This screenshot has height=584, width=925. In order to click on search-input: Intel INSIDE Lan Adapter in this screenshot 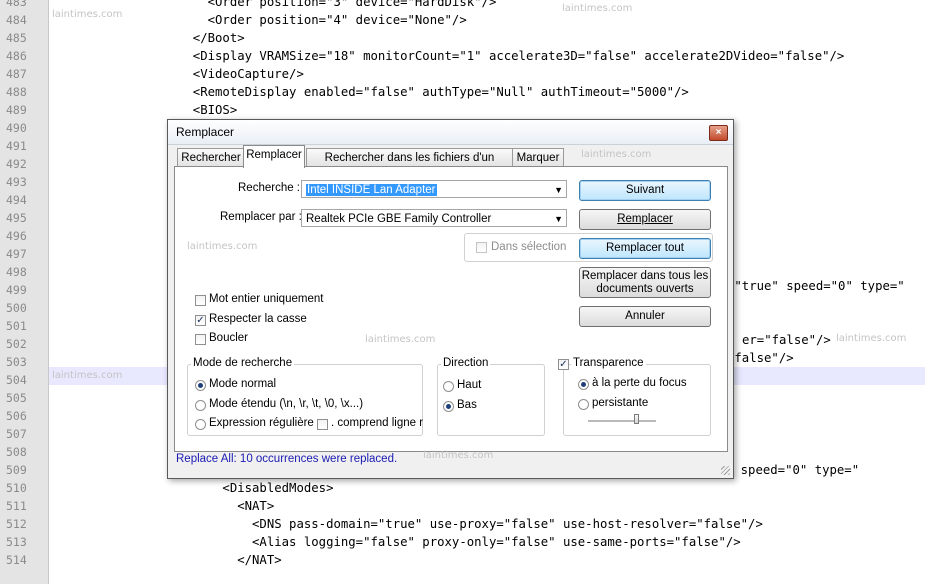, I will do `click(371, 190)`.